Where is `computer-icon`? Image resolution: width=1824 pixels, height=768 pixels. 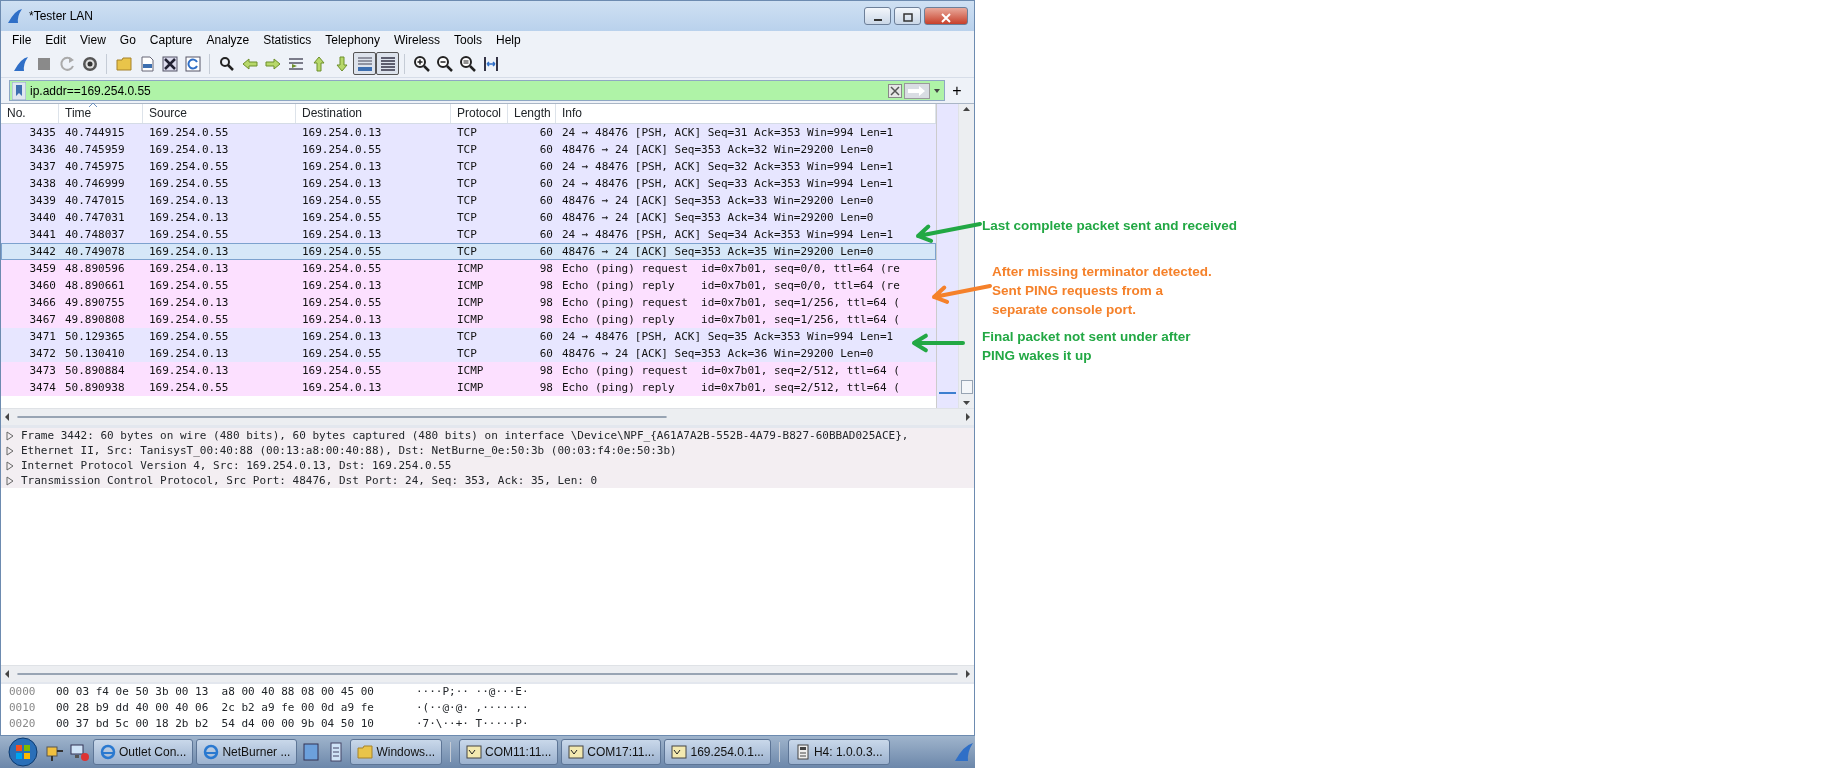
computer-icon is located at coordinates (79, 752).